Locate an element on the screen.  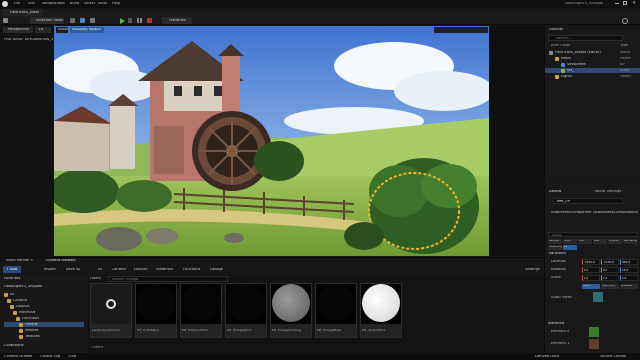
asset-tile: Landscape/Normal is located at coordinates (111, 310).